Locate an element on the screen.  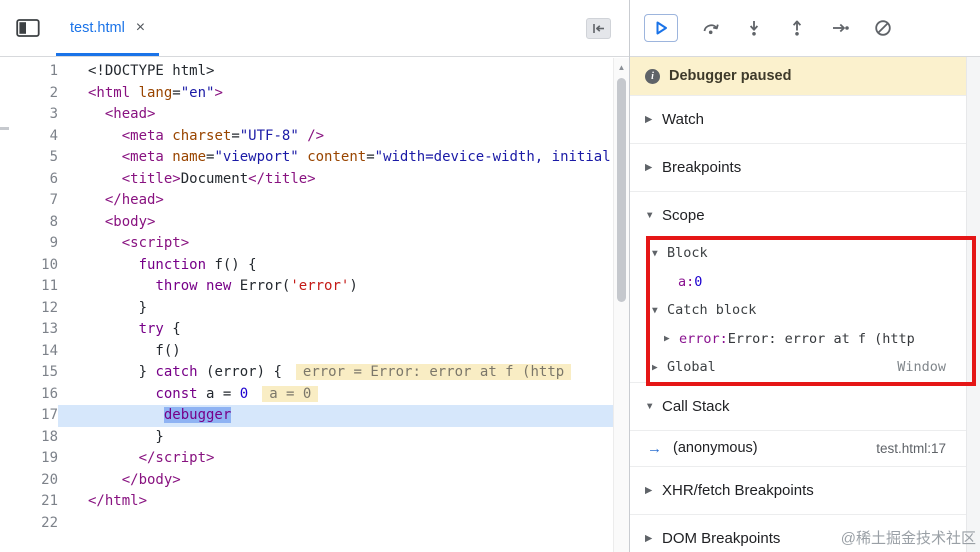
code-text: <script> is located at coordinates (335, 244).